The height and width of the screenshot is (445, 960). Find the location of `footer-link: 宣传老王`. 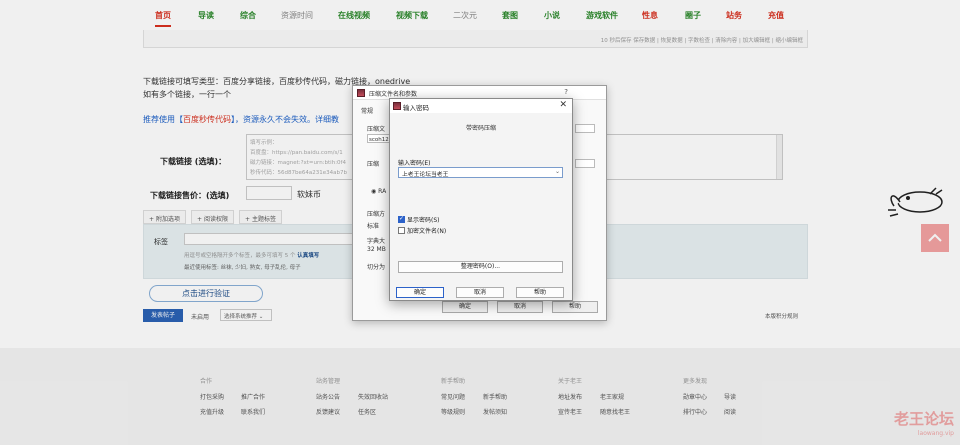

footer-link: 宣传老王 is located at coordinates (570, 411).